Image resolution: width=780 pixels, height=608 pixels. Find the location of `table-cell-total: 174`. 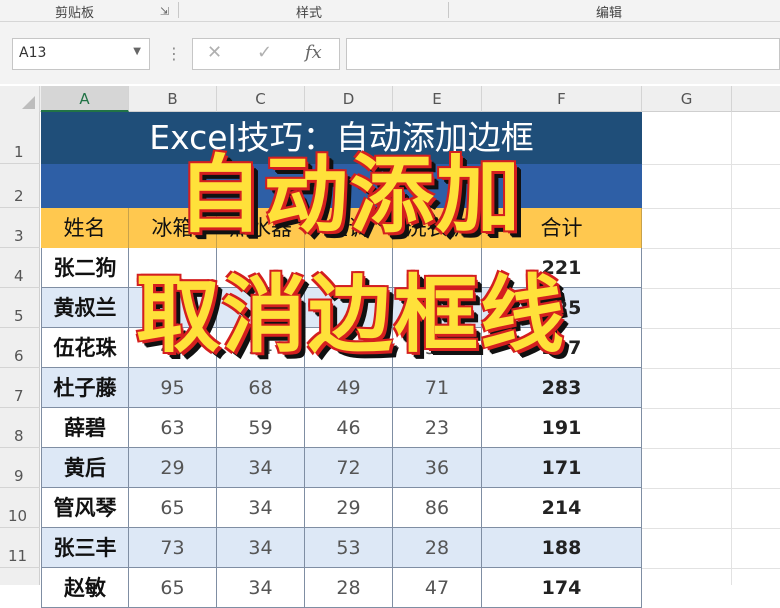

table-cell-total: 174 is located at coordinates (562, 588).